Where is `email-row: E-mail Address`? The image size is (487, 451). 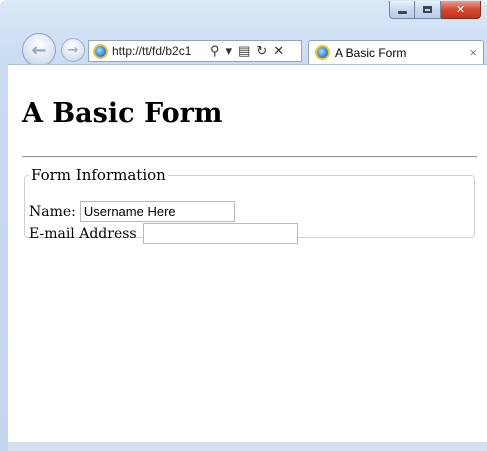
email-row: E-mail Address is located at coordinates (163, 233).